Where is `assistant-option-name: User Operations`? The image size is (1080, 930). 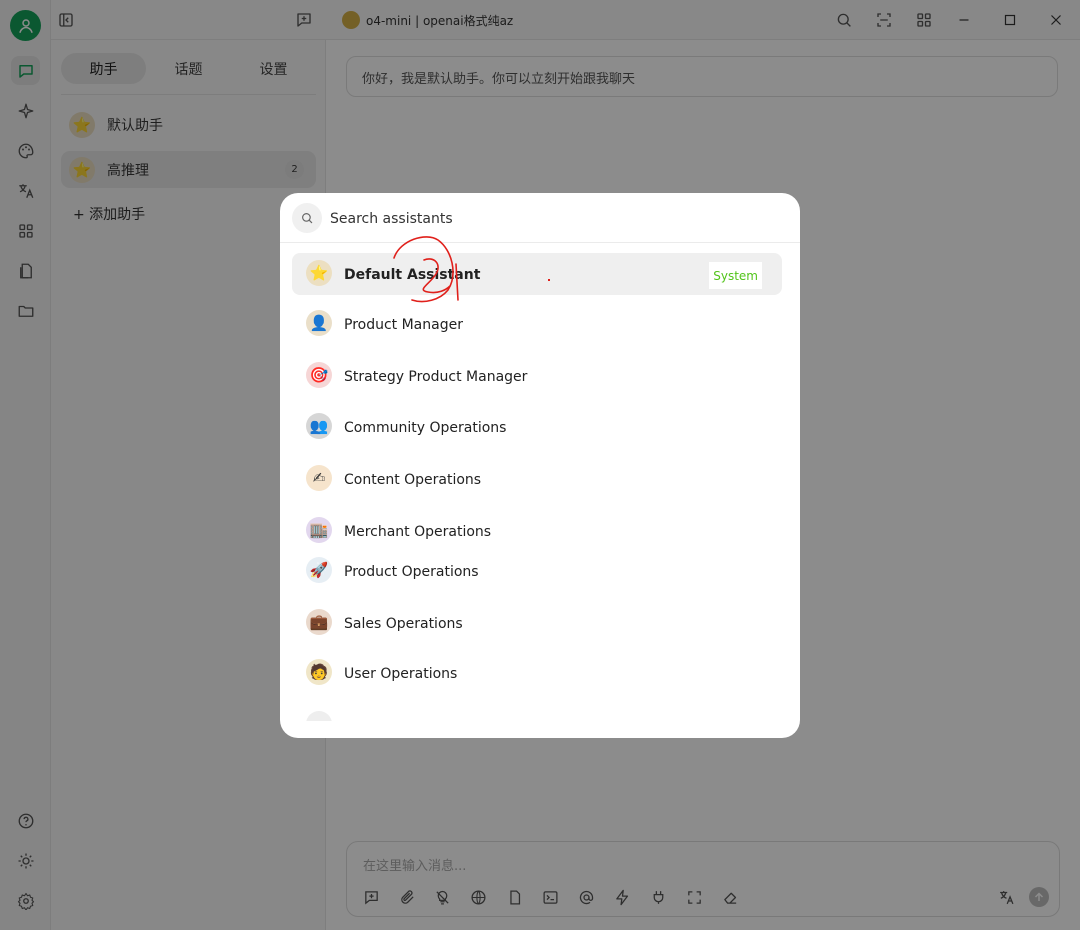 assistant-option-name: User Operations is located at coordinates (401, 674).